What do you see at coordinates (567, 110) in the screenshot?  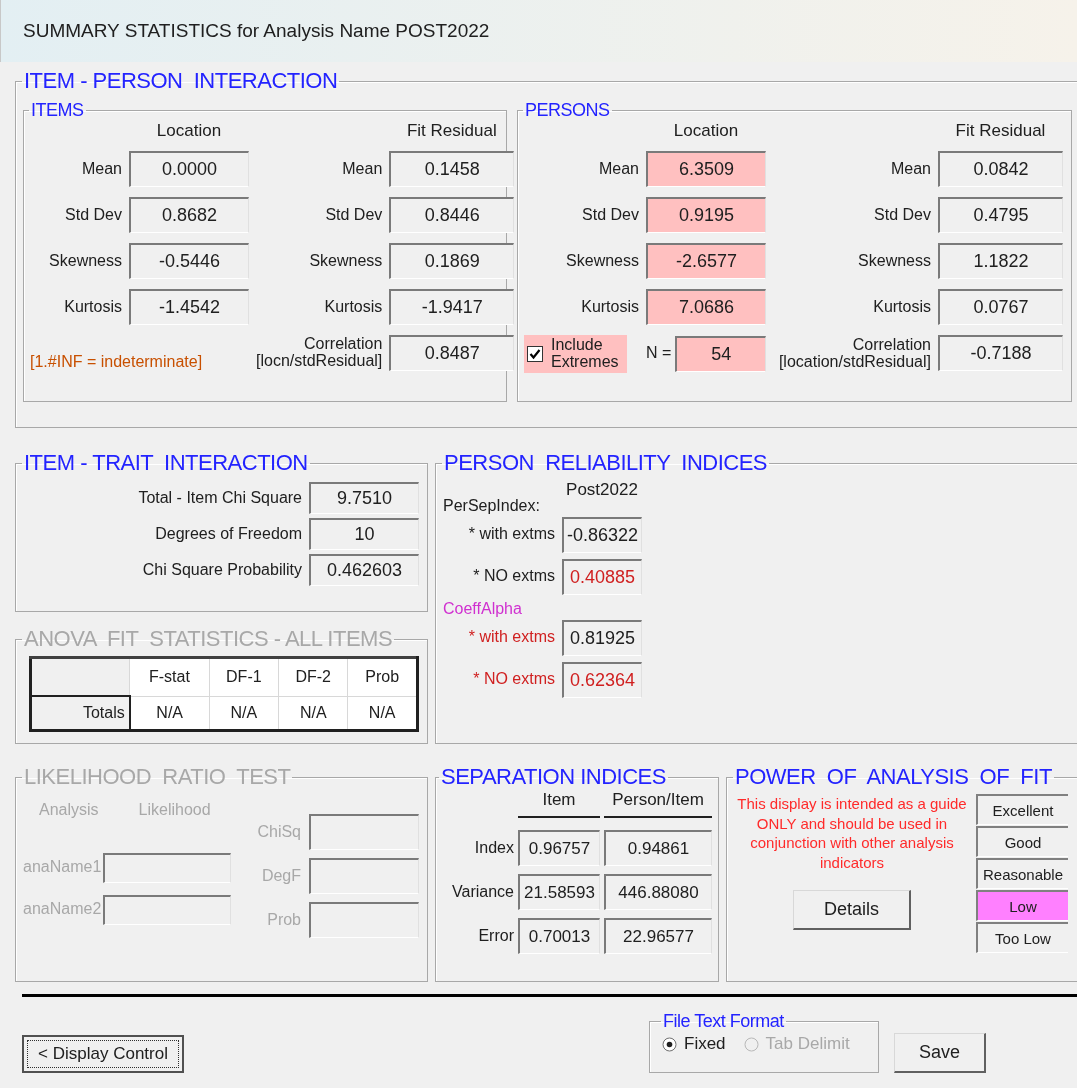 I see `group-title: PERSONS` at bounding box center [567, 110].